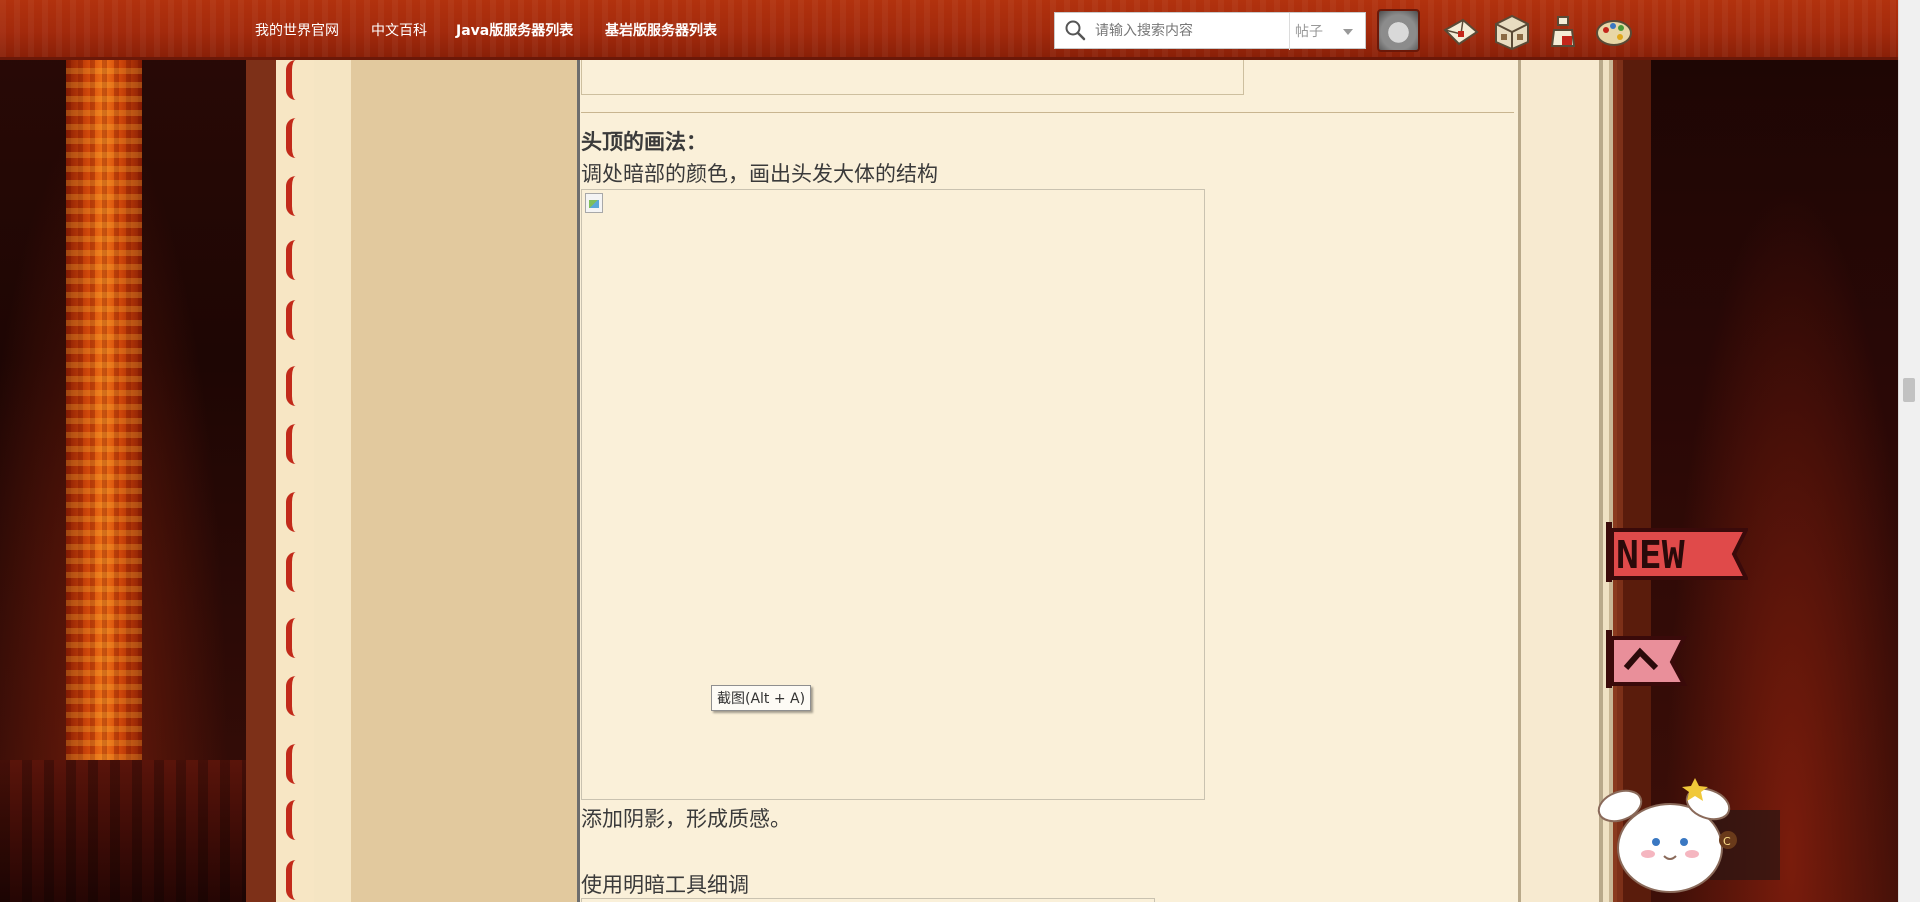 This screenshot has height=902, width=1920. I want to click on back-to-top-button, so click(1647, 659).